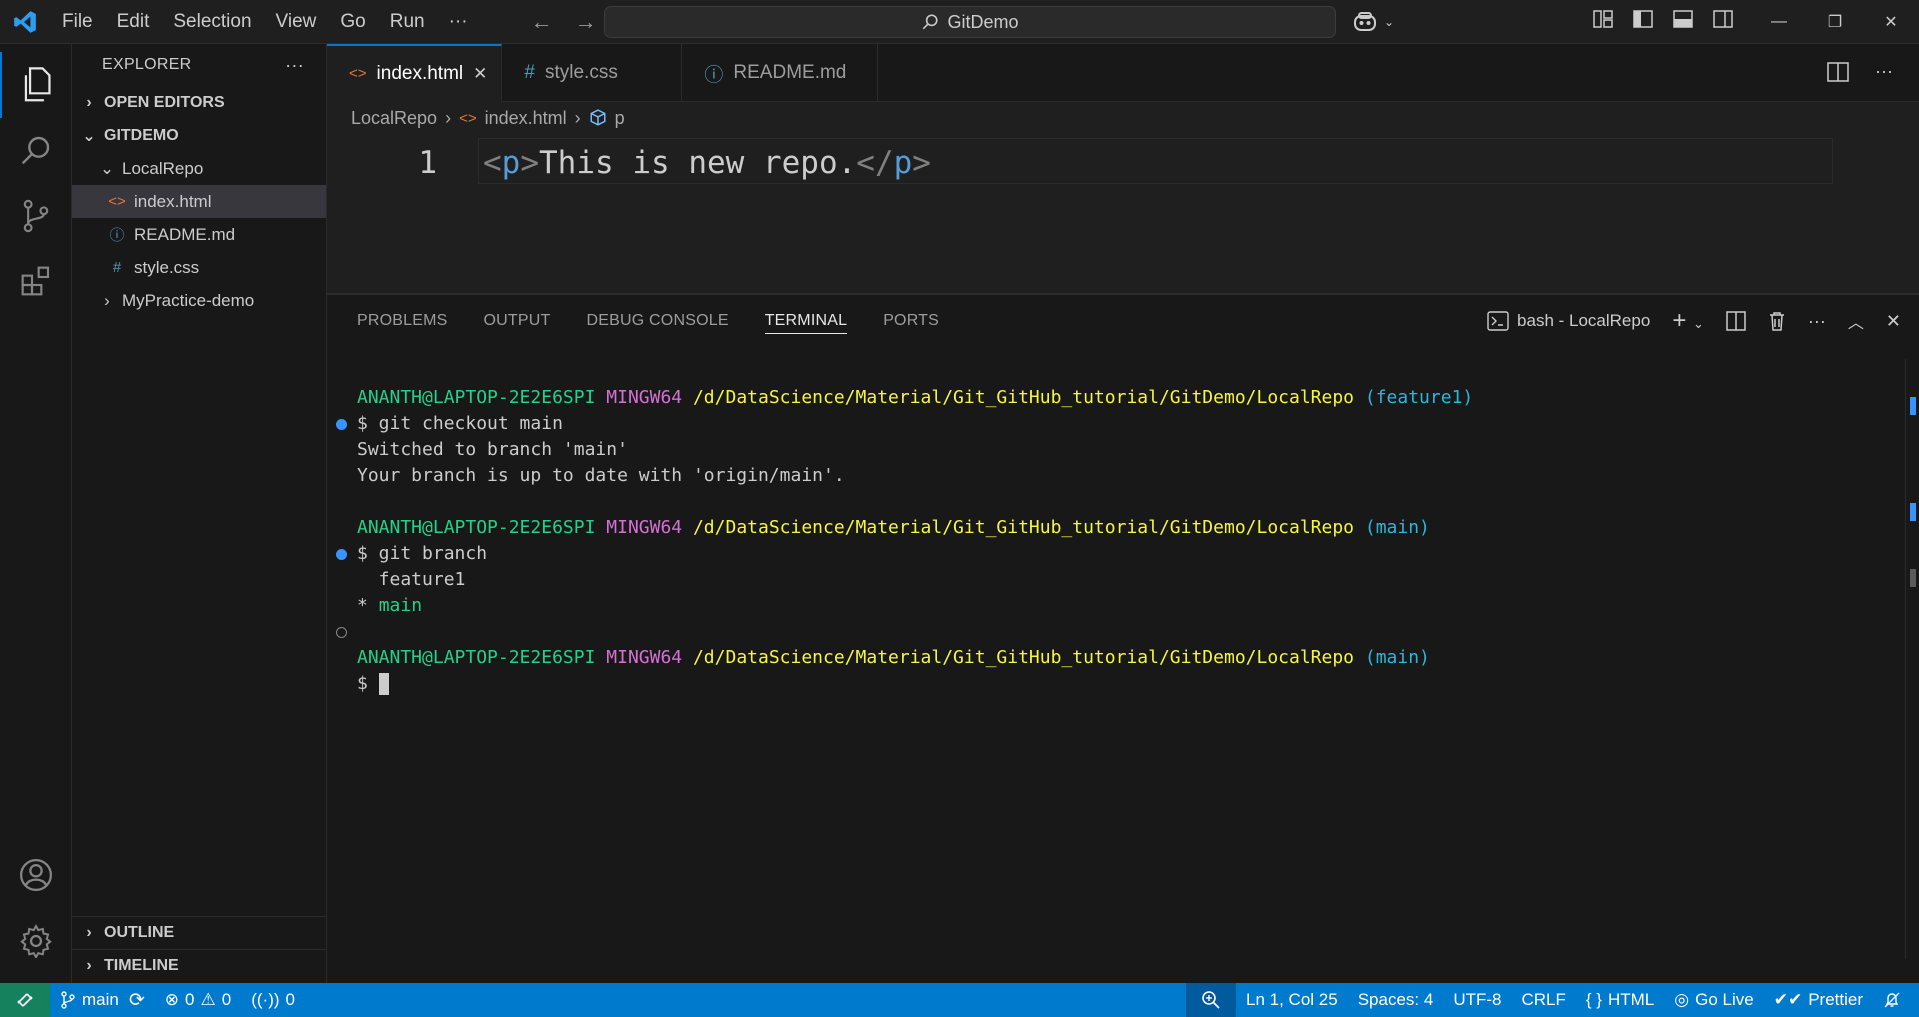 This screenshot has height=1017, width=1919. Describe the element at coordinates (212, 22) in the screenshot. I see `menu-selection: Selection` at that location.